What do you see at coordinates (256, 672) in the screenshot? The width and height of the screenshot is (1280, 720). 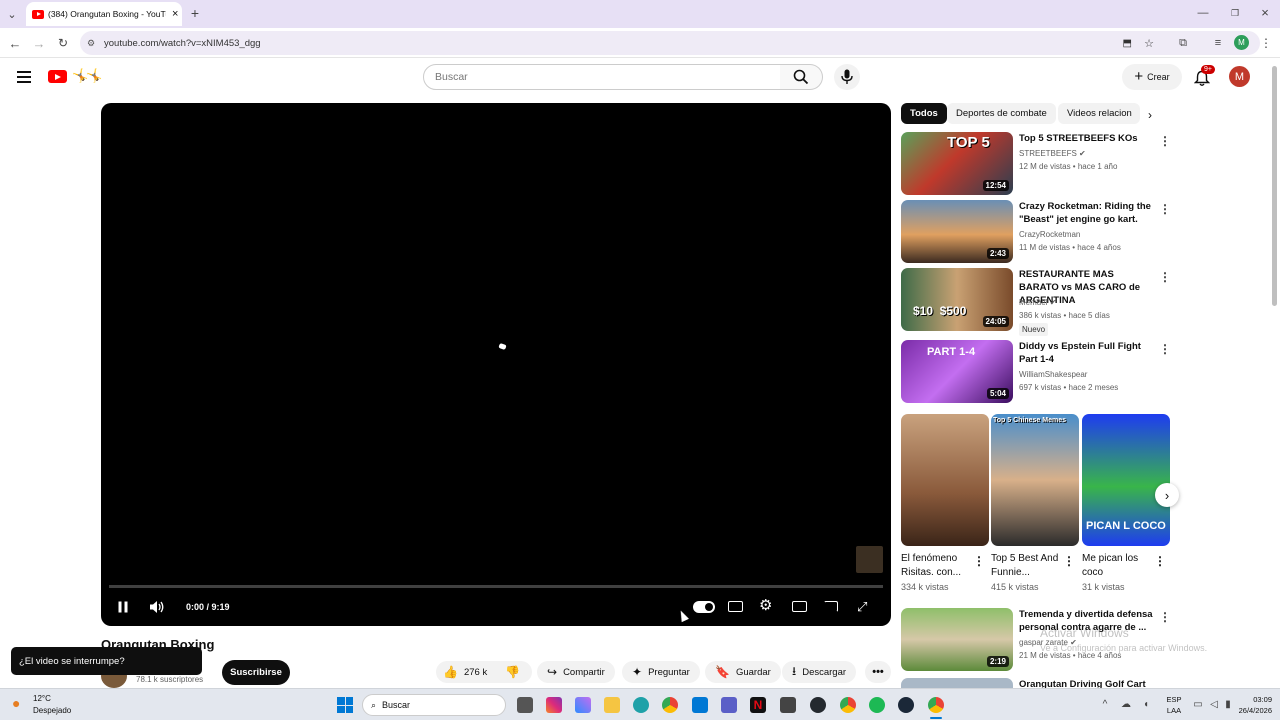 I see `subscribe-button: Suscribirse` at bounding box center [256, 672].